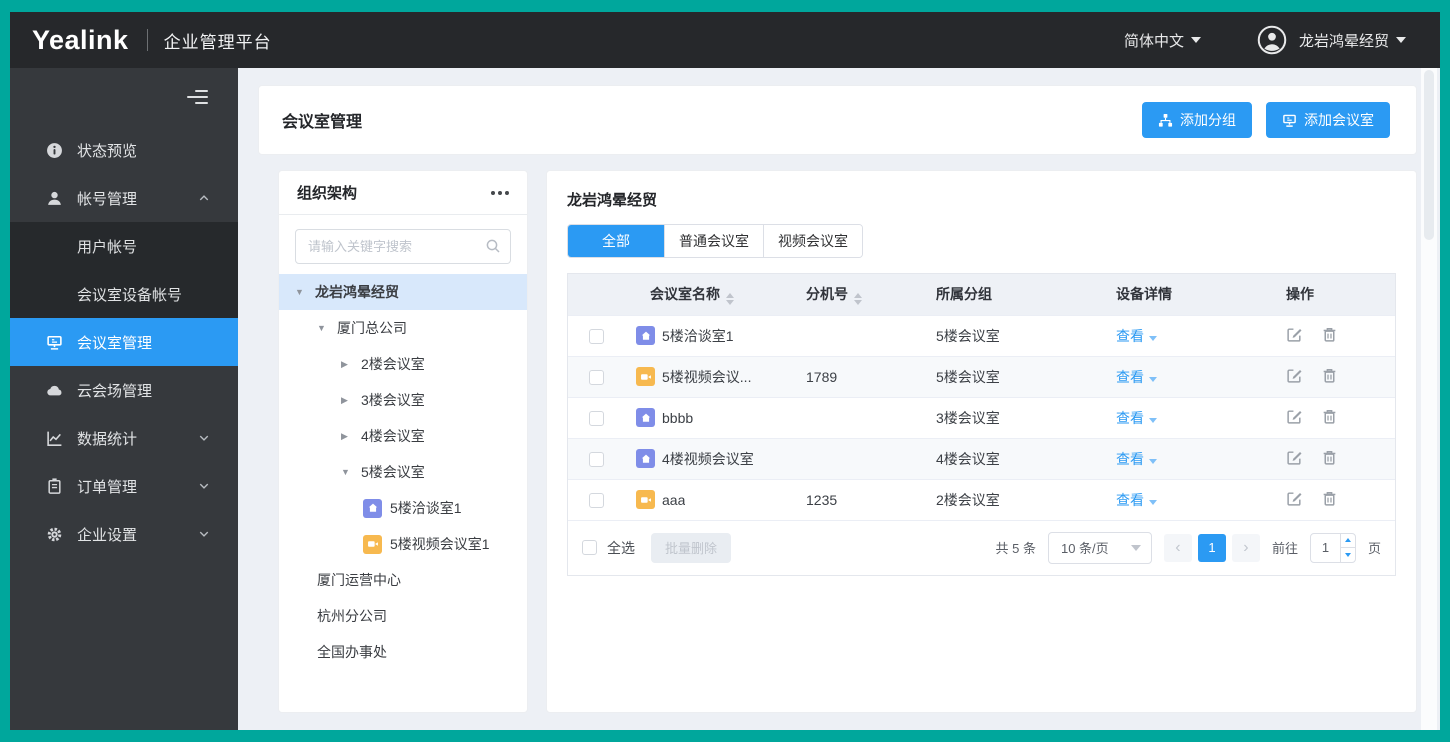 The height and width of the screenshot is (742, 1450). Describe the element at coordinates (403, 580) in the screenshot. I see `tree-node-厦门运营中心: 厦门运营中心` at that location.